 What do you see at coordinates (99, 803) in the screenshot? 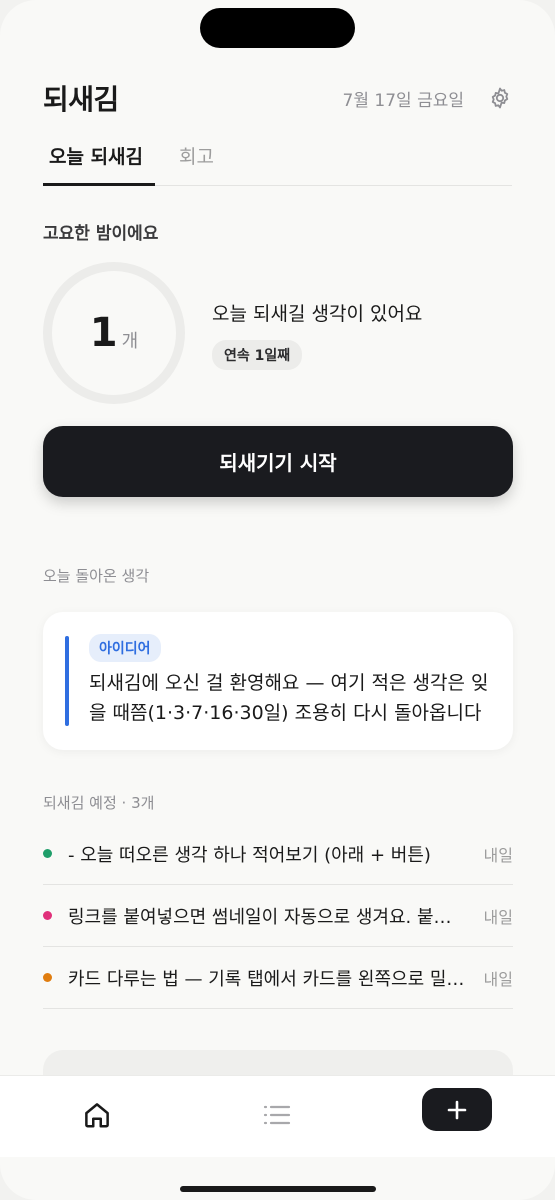
I see `upcoming-section-label: 되새김 예정 · 3개` at bounding box center [99, 803].